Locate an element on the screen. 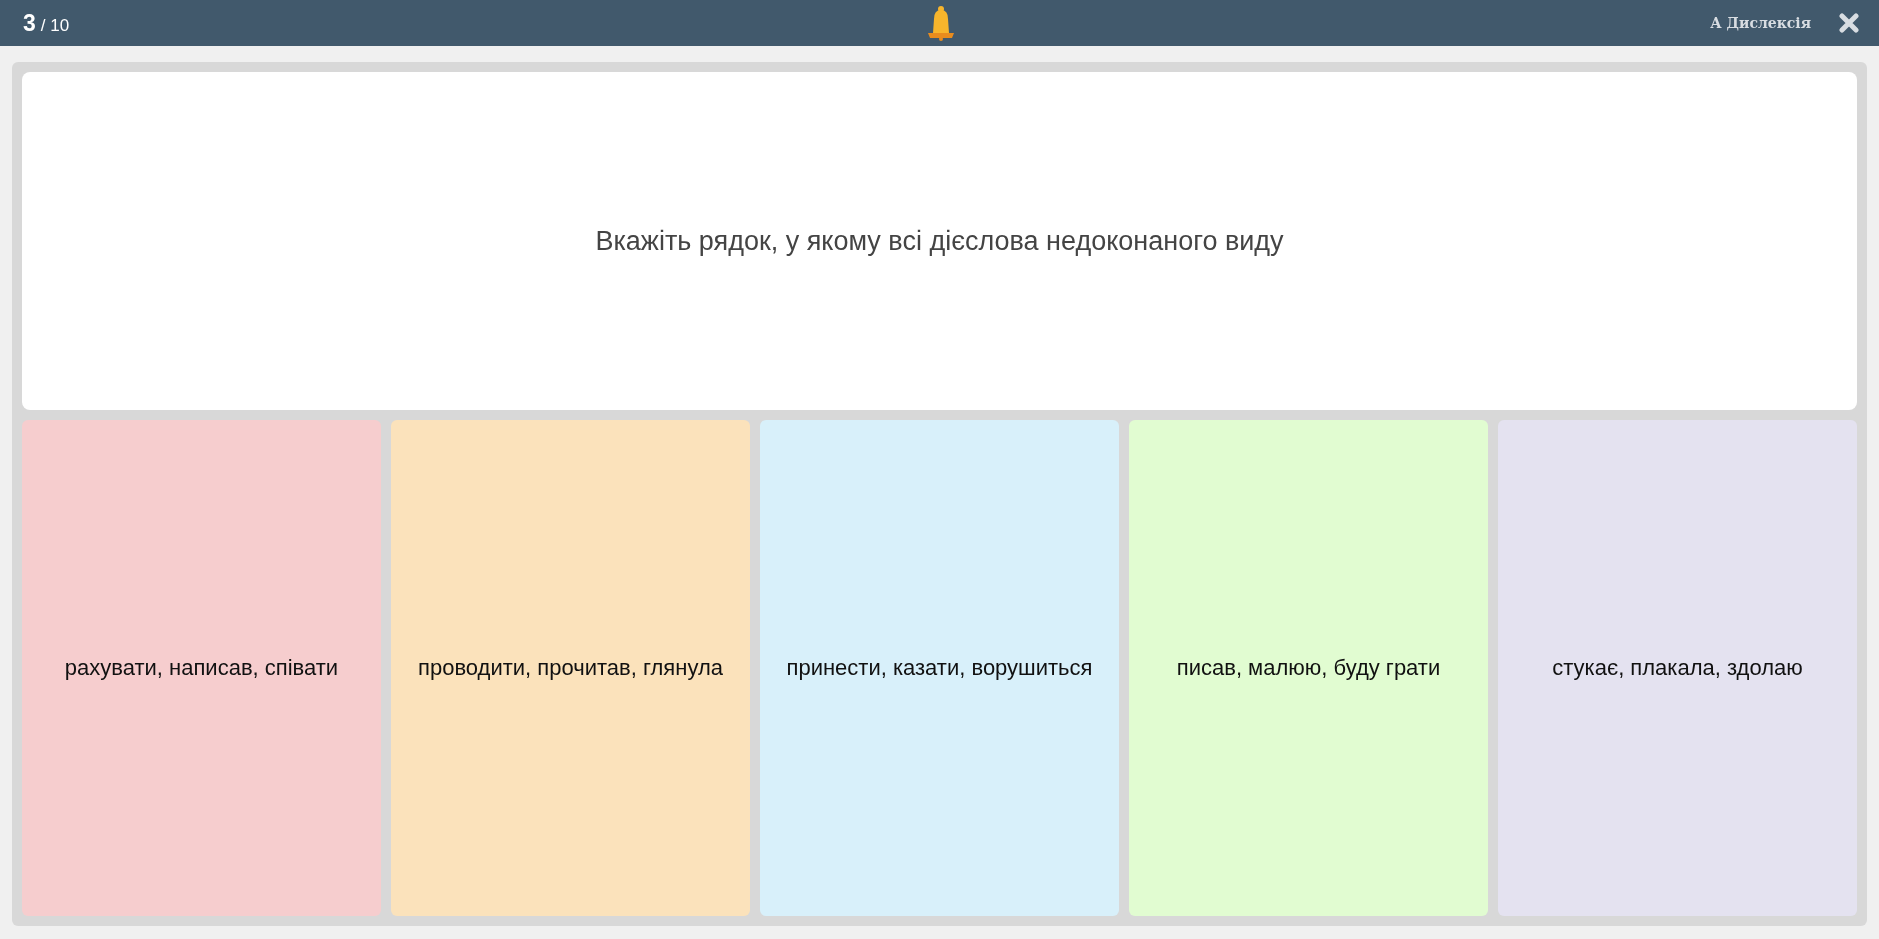 The width and height of the screenshot is (1879, 939). answer-text: рахувати, написав, співати is located at coordinates (201, 668).